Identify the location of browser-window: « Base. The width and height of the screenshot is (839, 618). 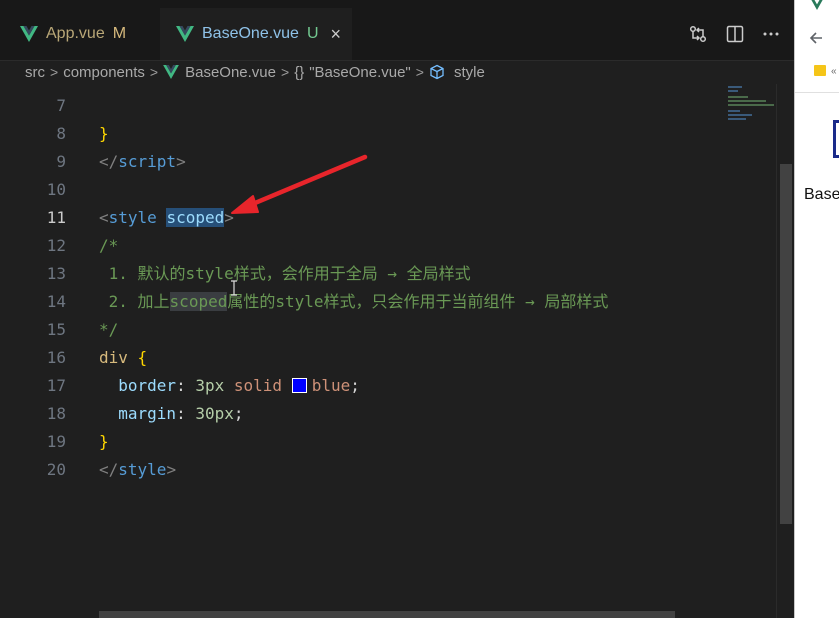
(816, 309).